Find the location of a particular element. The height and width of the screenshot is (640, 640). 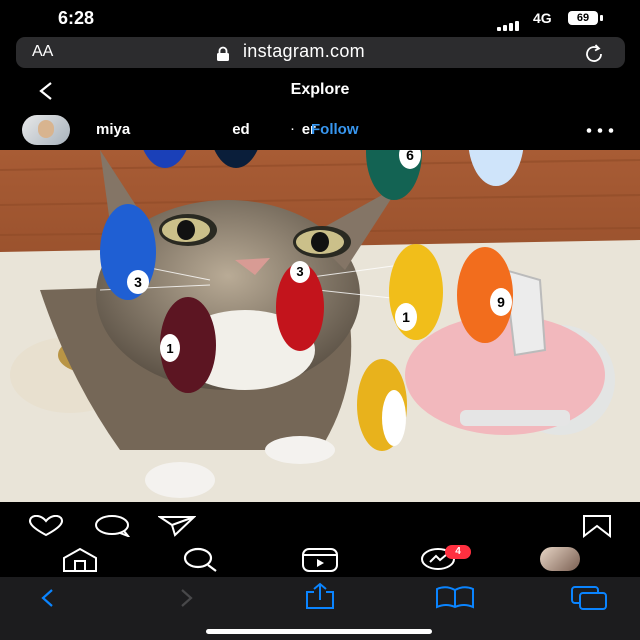

bookmark-icon is located at coordinates (597, 526).